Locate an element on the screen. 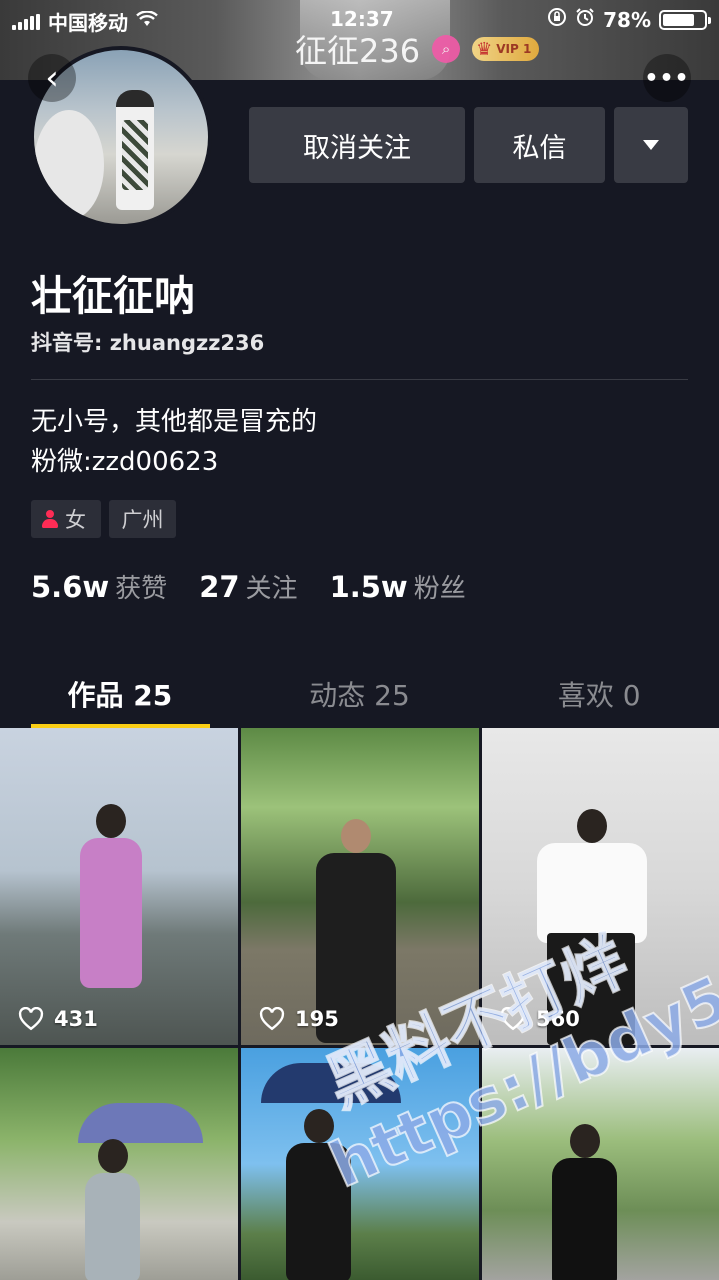 The width and height of the screenshot is (719, 1280). city-tag: 广州 is located at coordinates (142, 519).